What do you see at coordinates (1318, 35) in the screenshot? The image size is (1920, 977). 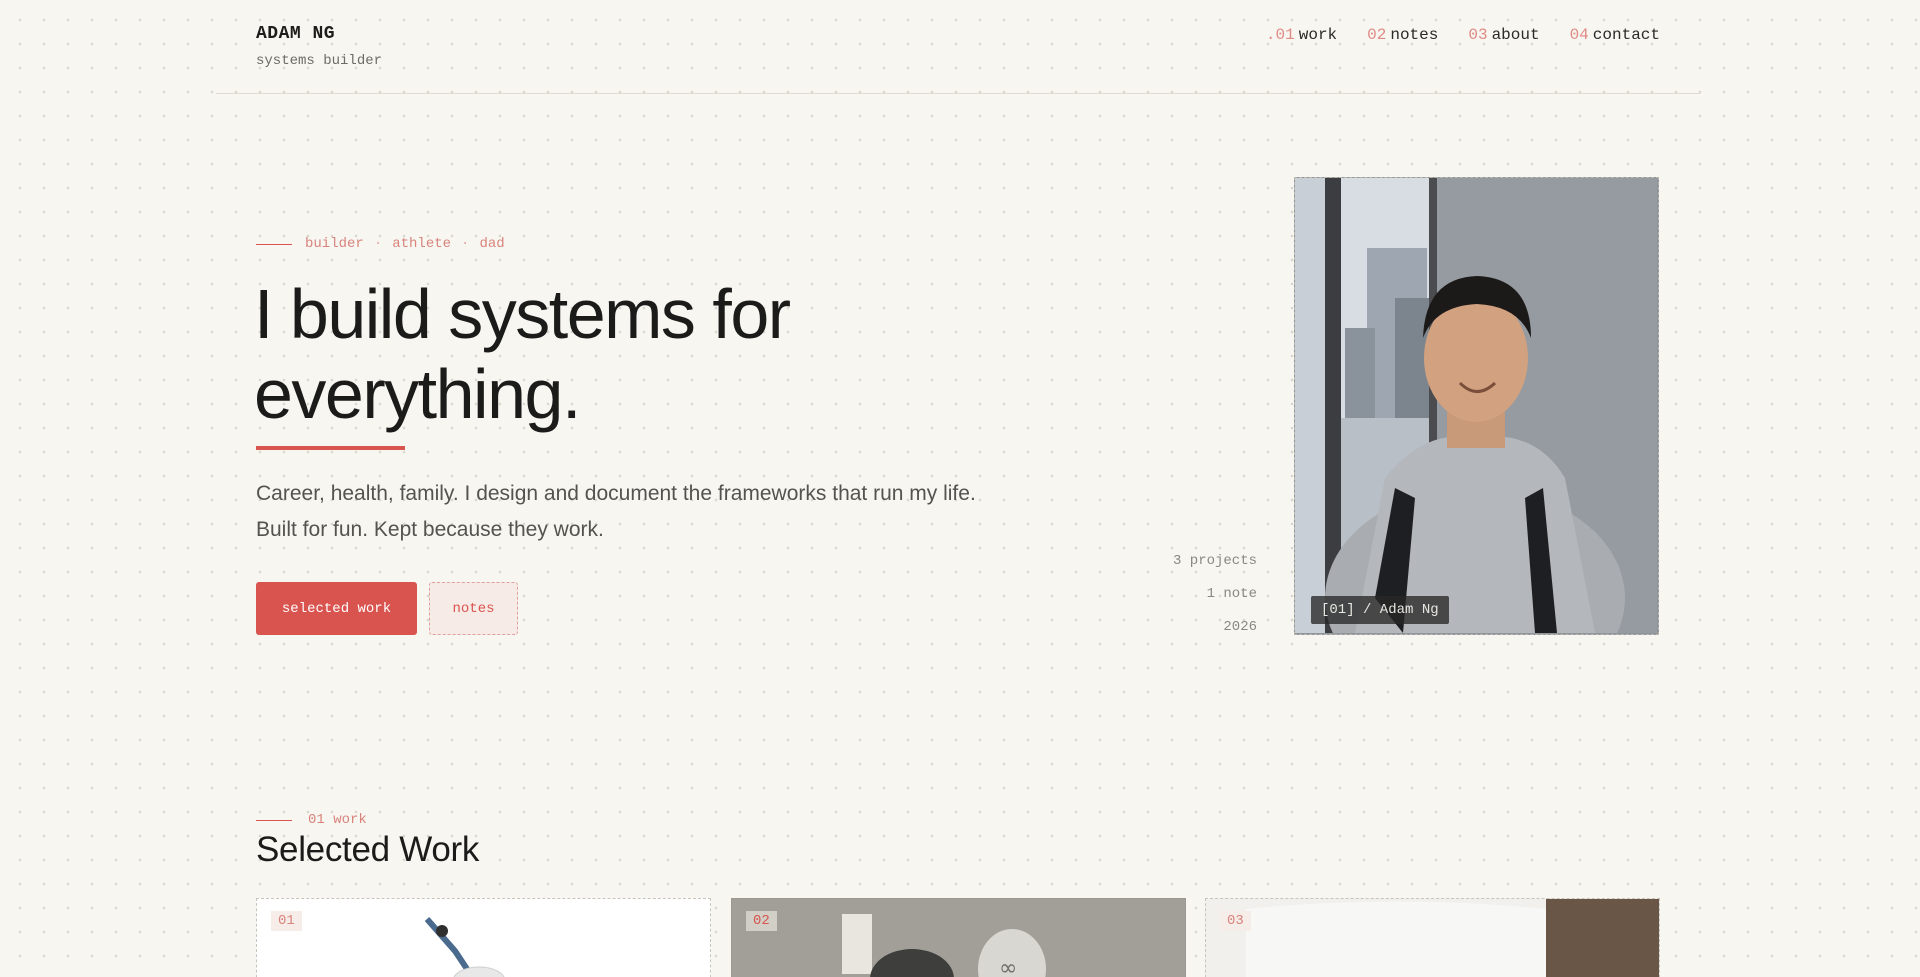 I see `nav-label: work` at bounding box center [1318, 35].